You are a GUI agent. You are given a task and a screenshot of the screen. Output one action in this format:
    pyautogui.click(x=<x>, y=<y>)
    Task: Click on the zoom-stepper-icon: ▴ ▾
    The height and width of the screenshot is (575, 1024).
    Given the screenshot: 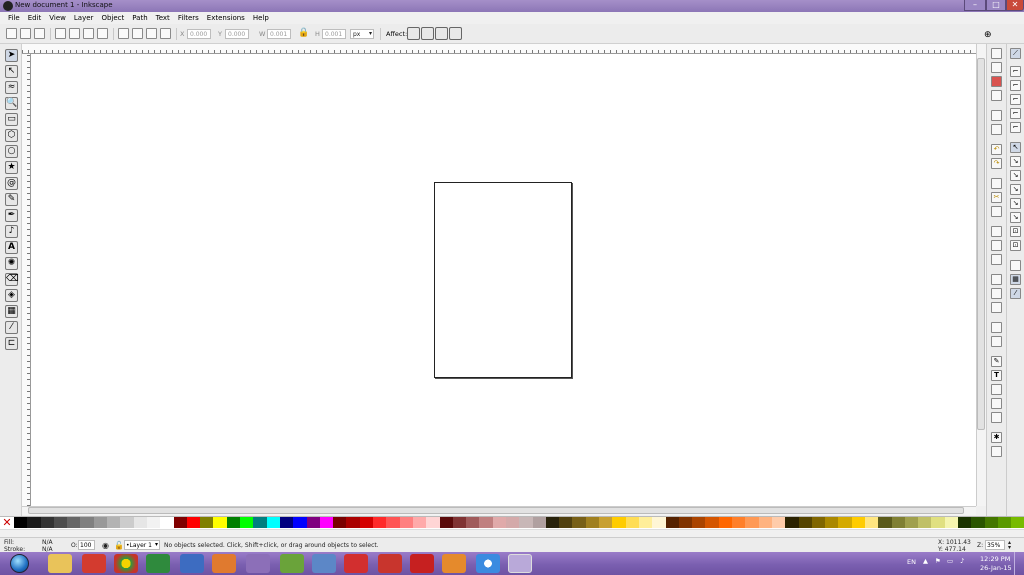 What is the action you would take?
    pyautogui.click(x=1009, y=545)
    